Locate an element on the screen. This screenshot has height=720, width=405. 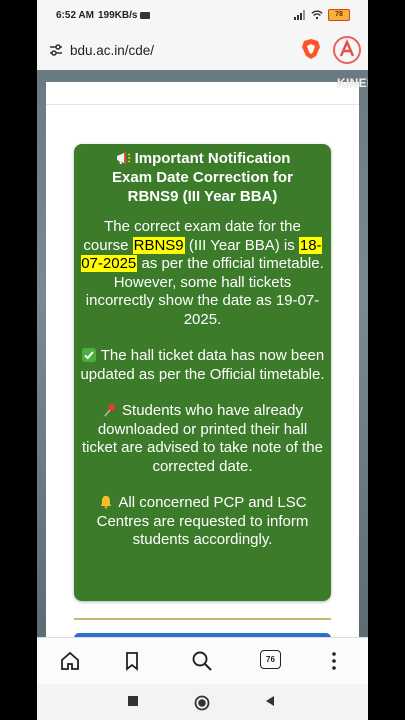
system-navigation-bar is located at coordinates (202, 702).